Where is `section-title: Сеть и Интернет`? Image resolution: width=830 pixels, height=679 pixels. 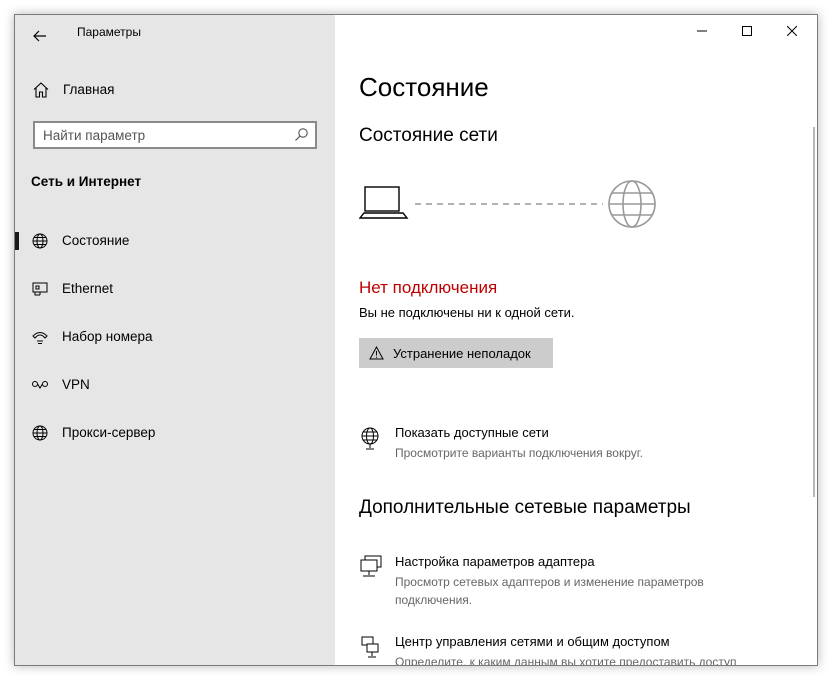 section-title: Сеть и Интернет is located at coordinates (86, 181).